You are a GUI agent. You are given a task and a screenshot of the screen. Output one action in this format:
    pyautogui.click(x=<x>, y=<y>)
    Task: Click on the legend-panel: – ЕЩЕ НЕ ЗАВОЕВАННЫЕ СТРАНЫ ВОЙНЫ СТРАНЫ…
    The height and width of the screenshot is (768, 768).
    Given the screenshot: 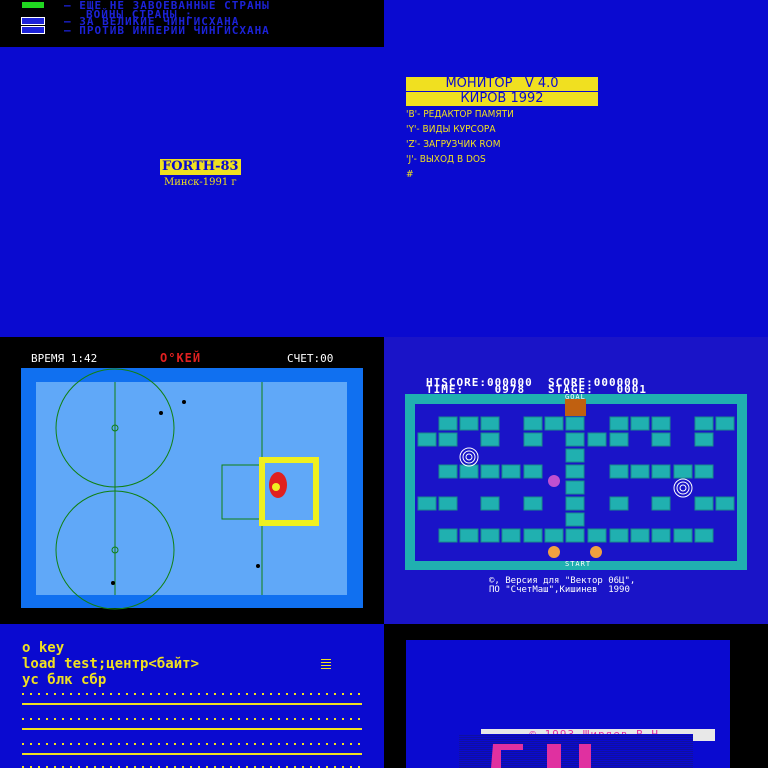 What is the action you would take?
    pyautogui.click(x=192, y=23)
    